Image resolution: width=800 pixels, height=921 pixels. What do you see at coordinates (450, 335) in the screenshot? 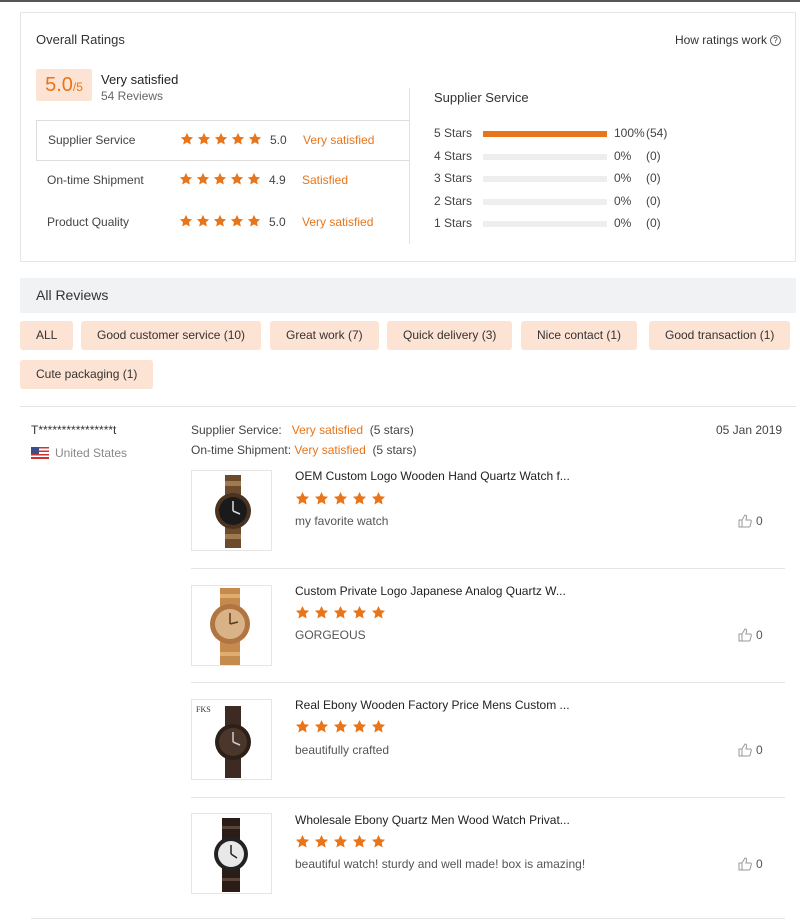
I see `tag-filter-quick-delivery: Quick delivery (3)` at bounding box center [450, 335].